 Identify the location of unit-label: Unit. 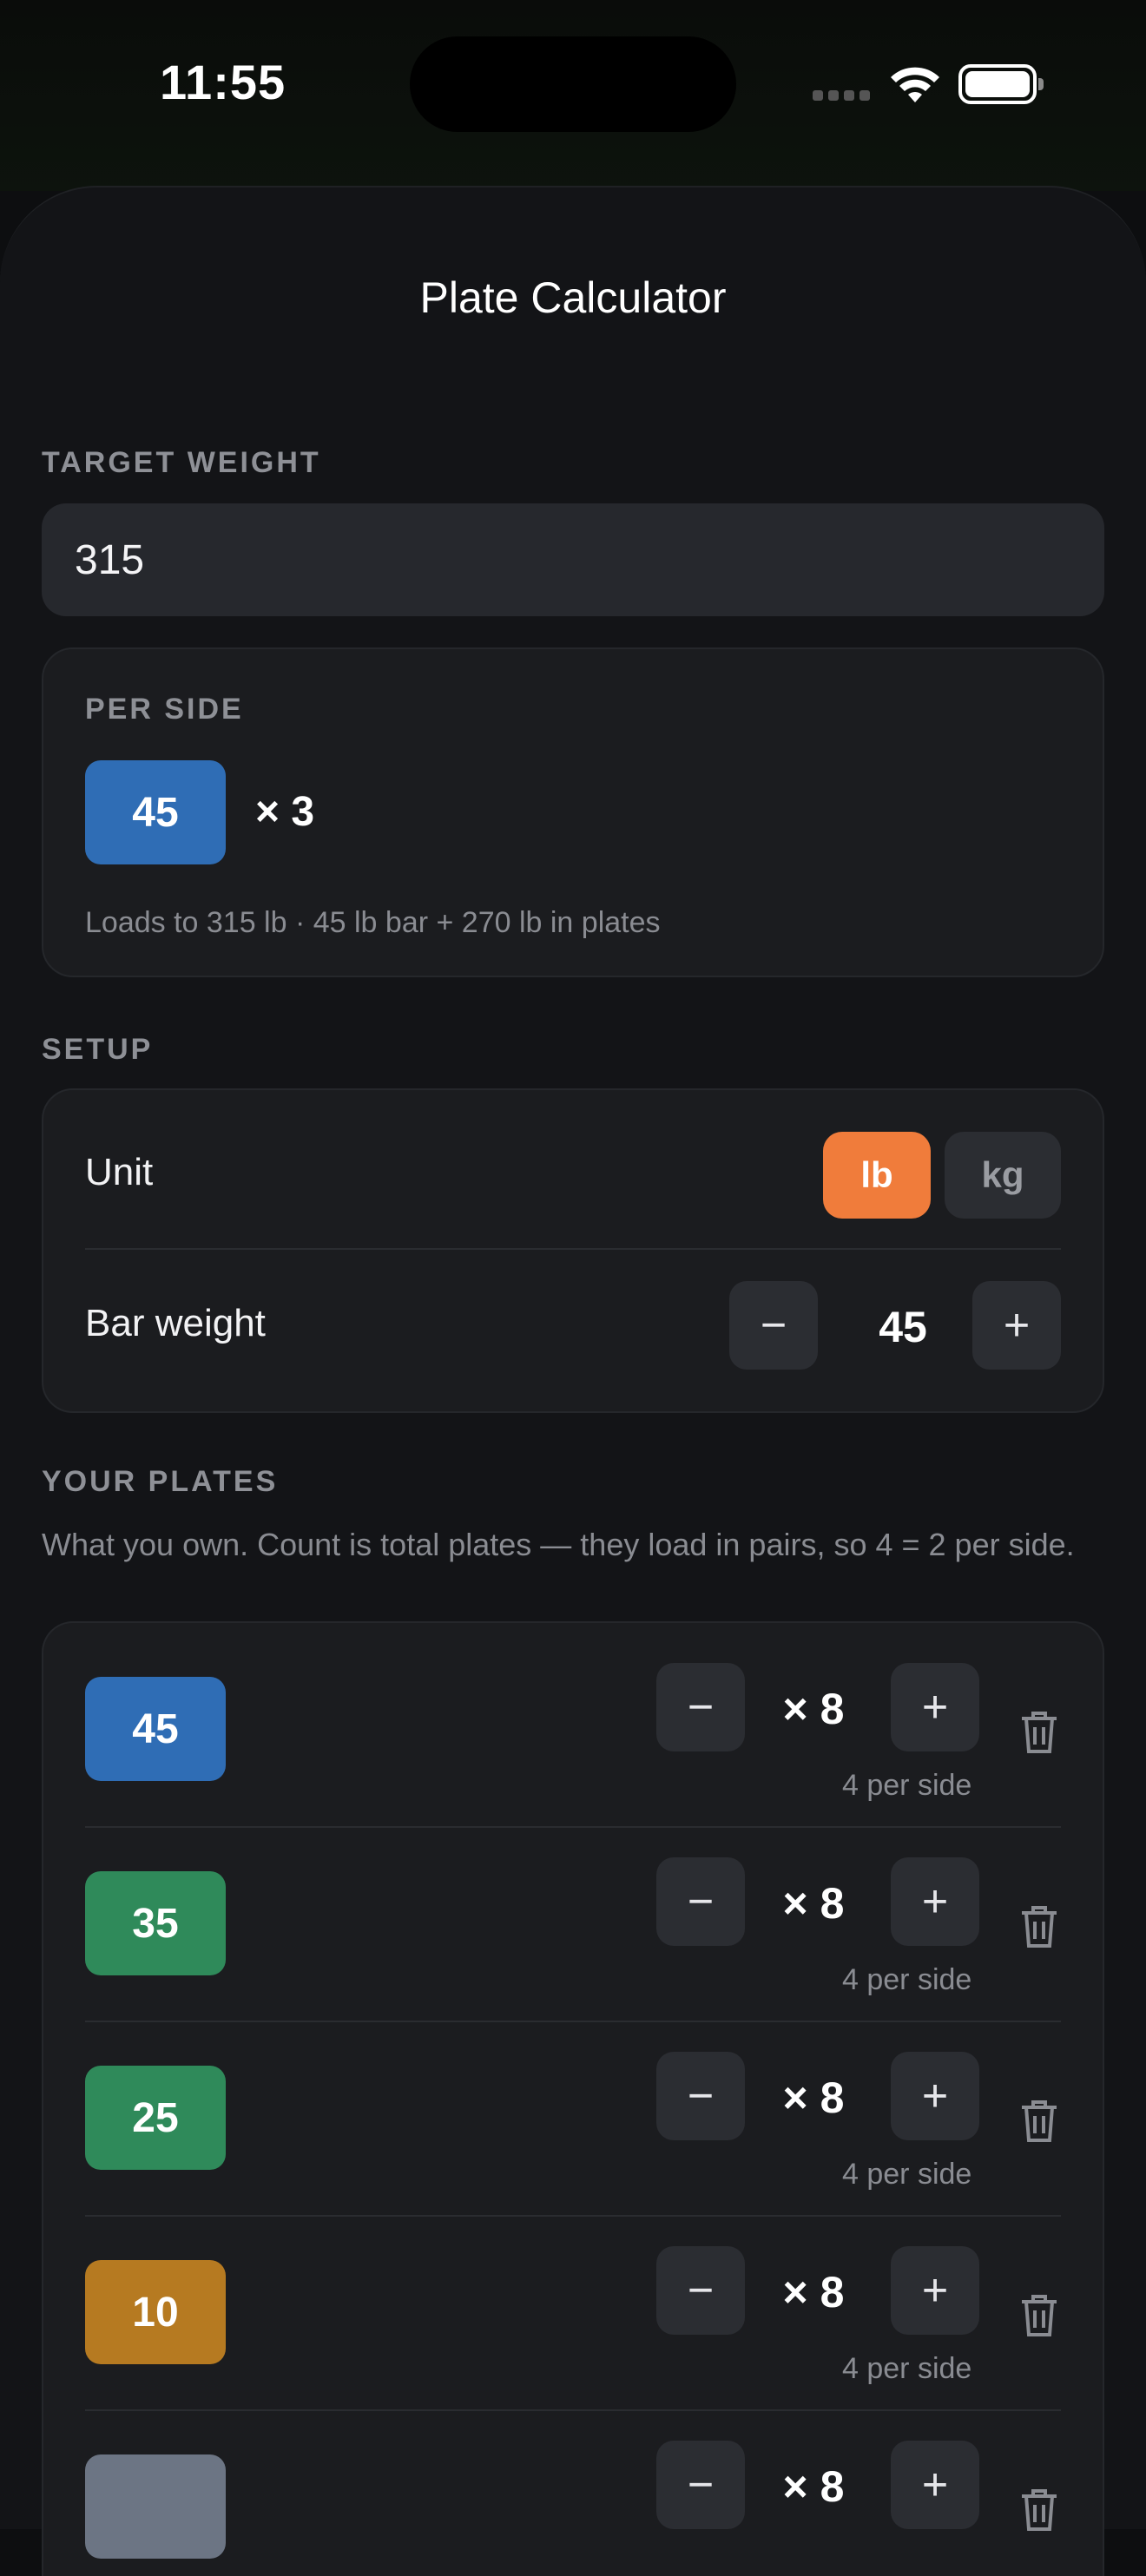
(119, 1172).